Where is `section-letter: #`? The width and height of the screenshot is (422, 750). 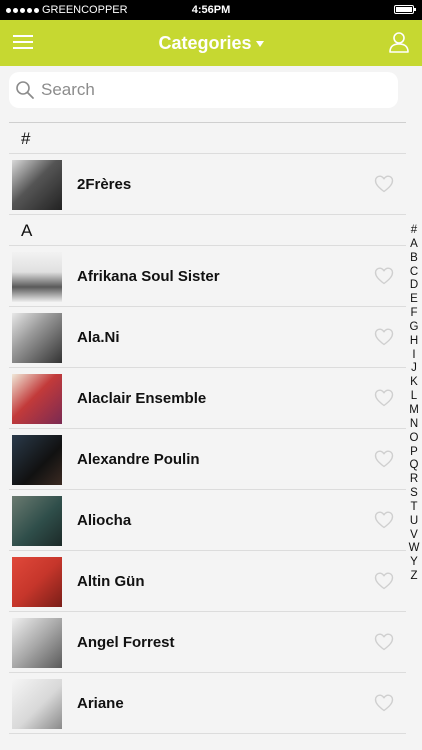 section-letter: # is located at coordinates (26, 138).